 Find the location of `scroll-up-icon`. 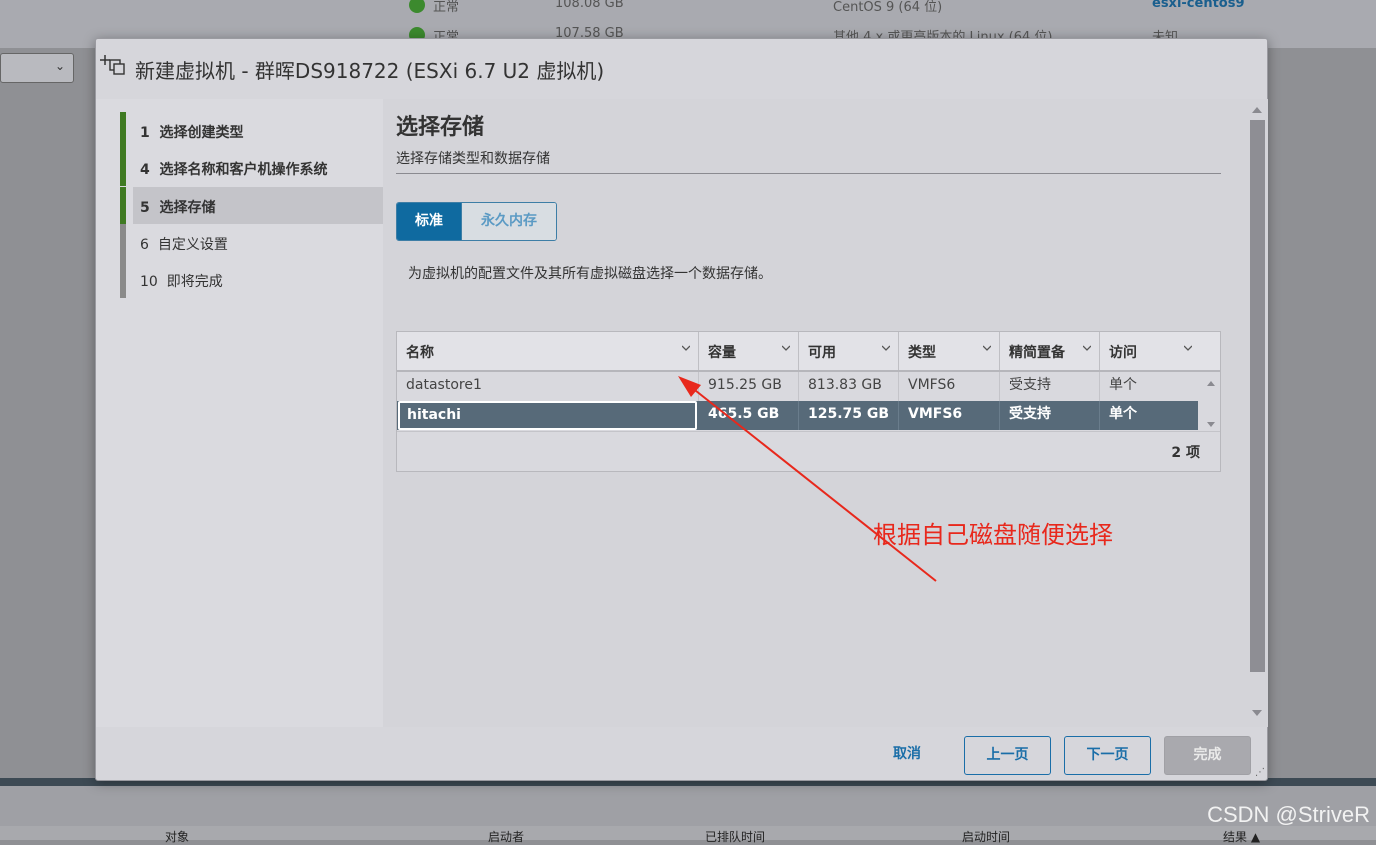

scroll-up-icon is located at coordinates (1257, 110).